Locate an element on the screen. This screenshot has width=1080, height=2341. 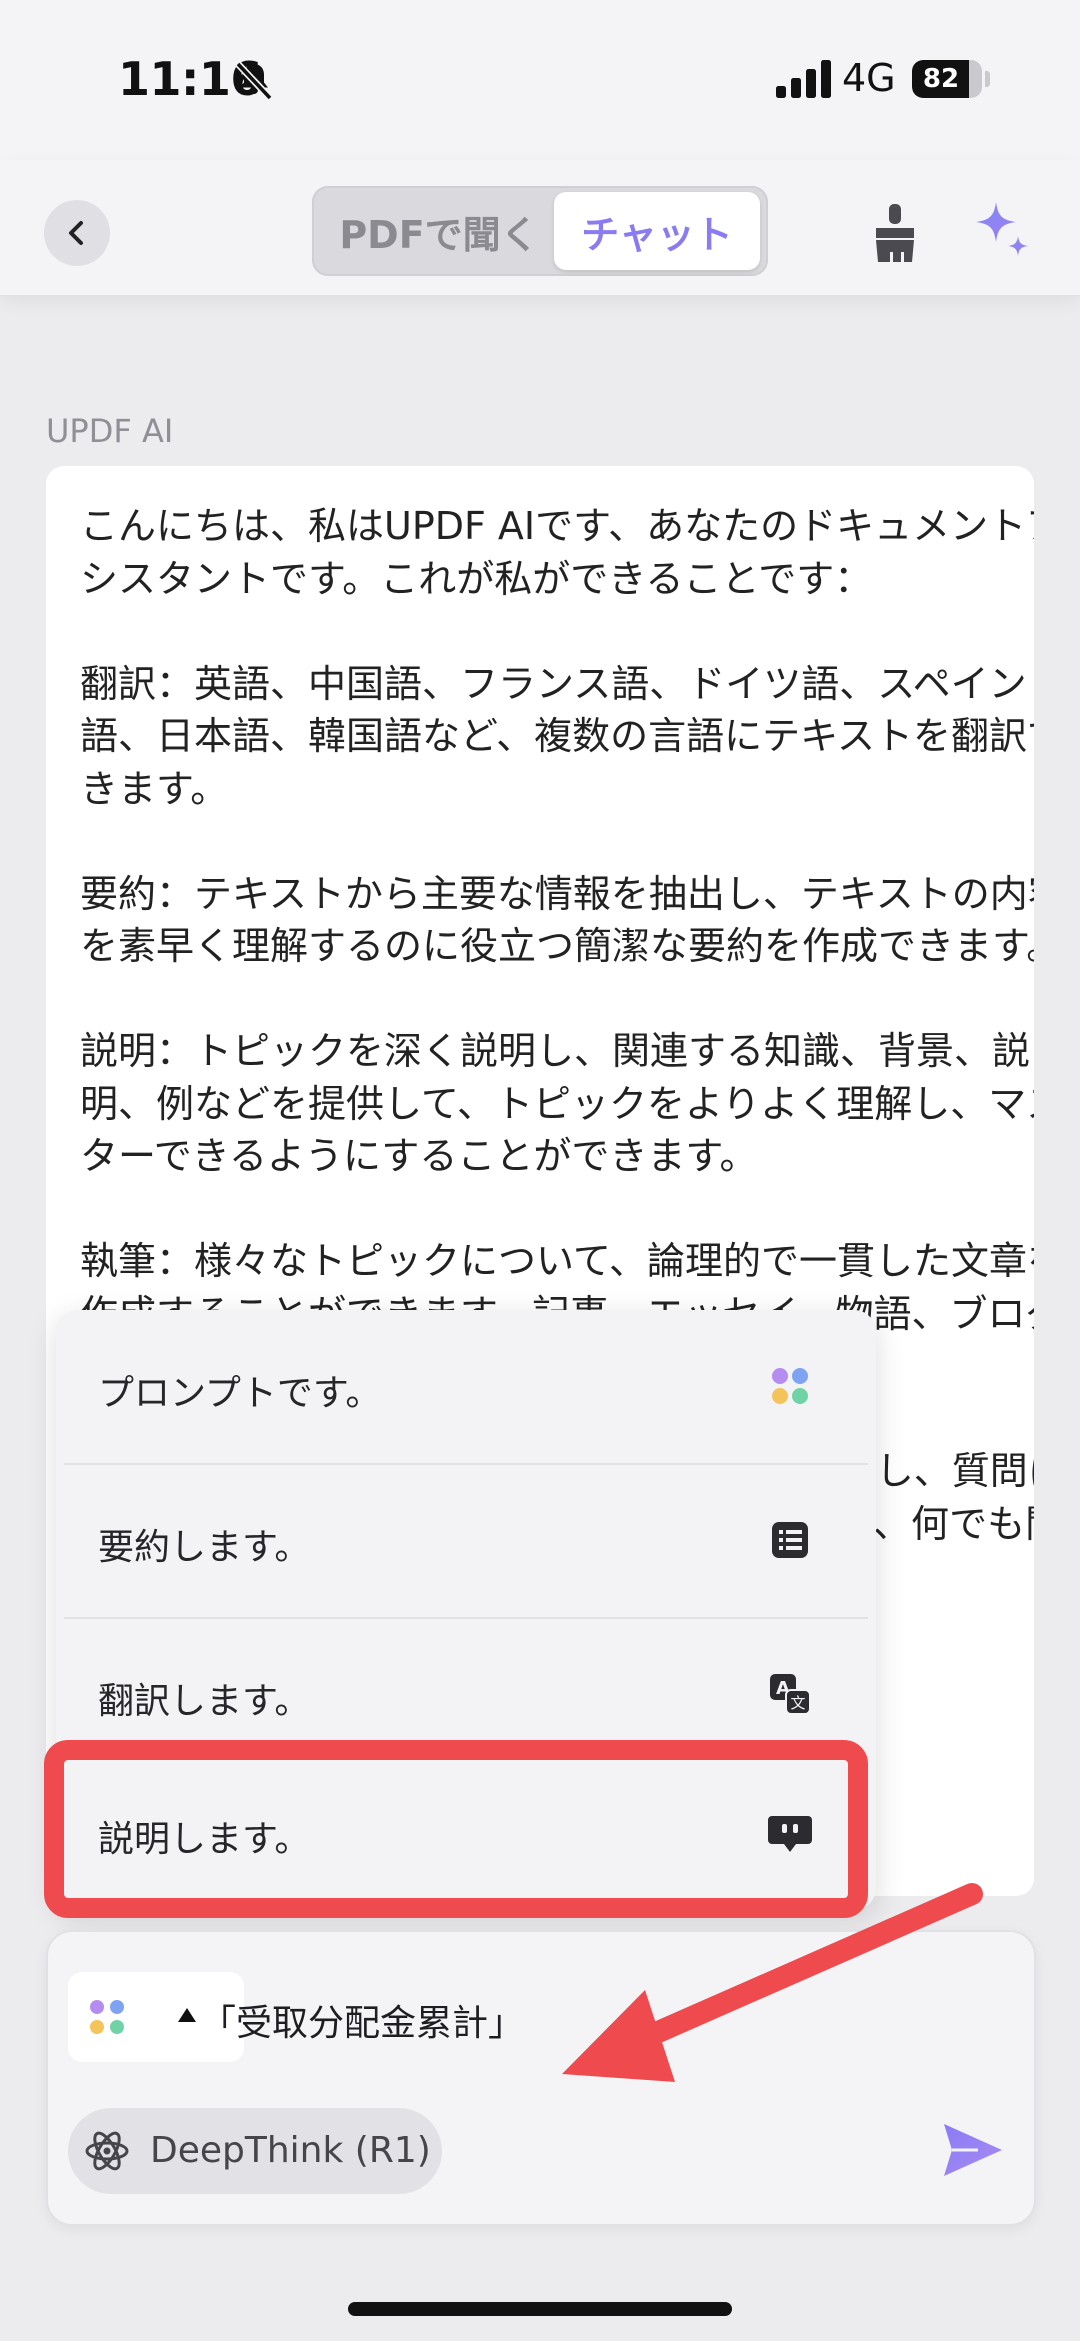
sparkle-icon is located at coordinates (1002, 230).